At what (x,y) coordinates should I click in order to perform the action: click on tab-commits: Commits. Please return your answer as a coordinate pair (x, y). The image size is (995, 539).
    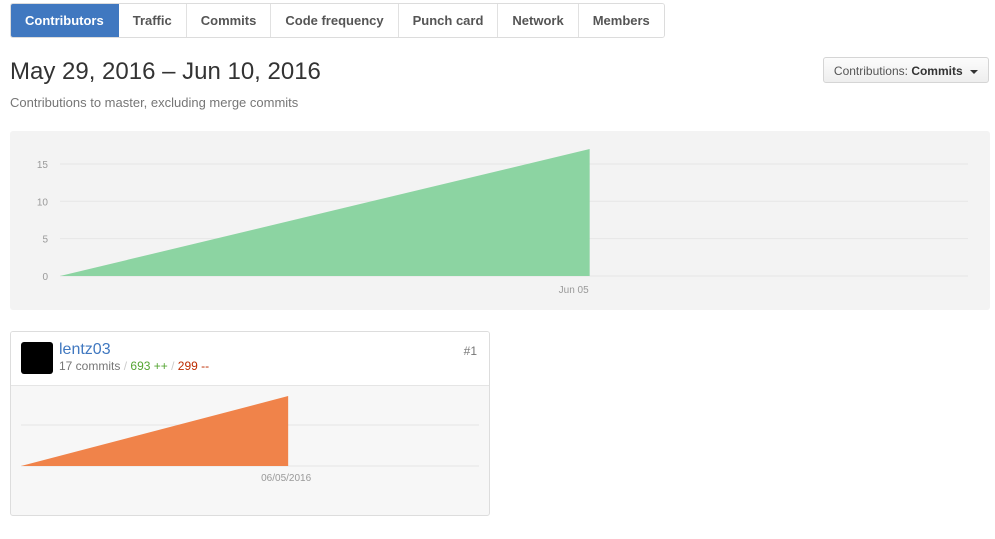
    Looking at the image, I should click on (229, 20).